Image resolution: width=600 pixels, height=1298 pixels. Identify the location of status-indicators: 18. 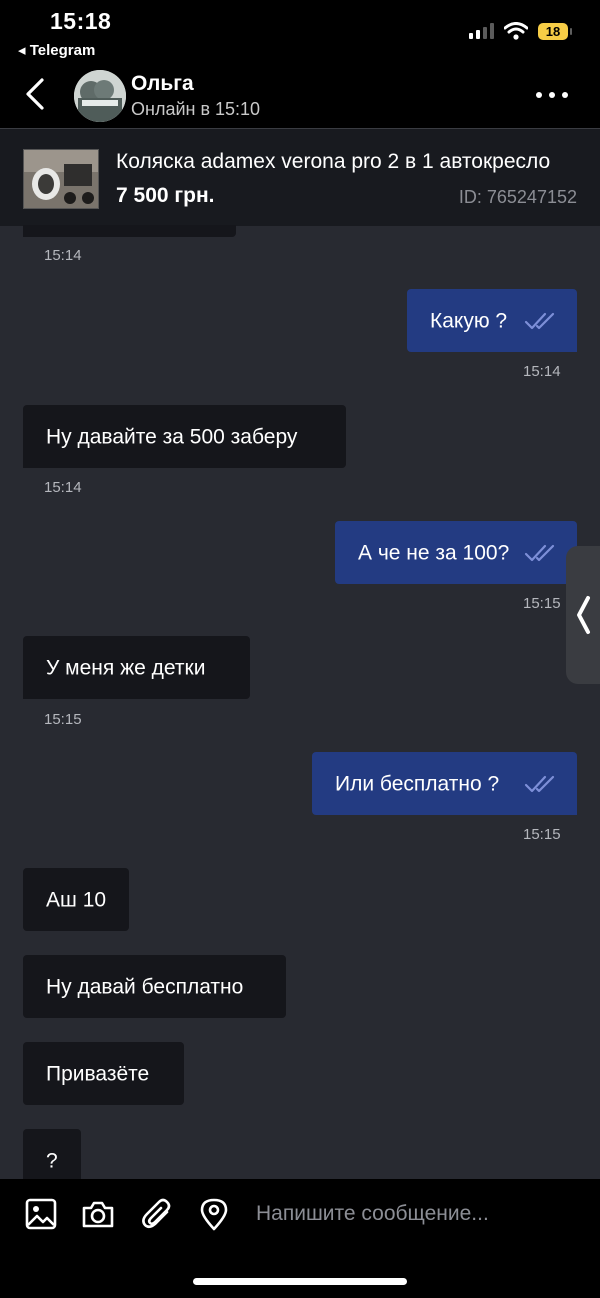
(520, 31).